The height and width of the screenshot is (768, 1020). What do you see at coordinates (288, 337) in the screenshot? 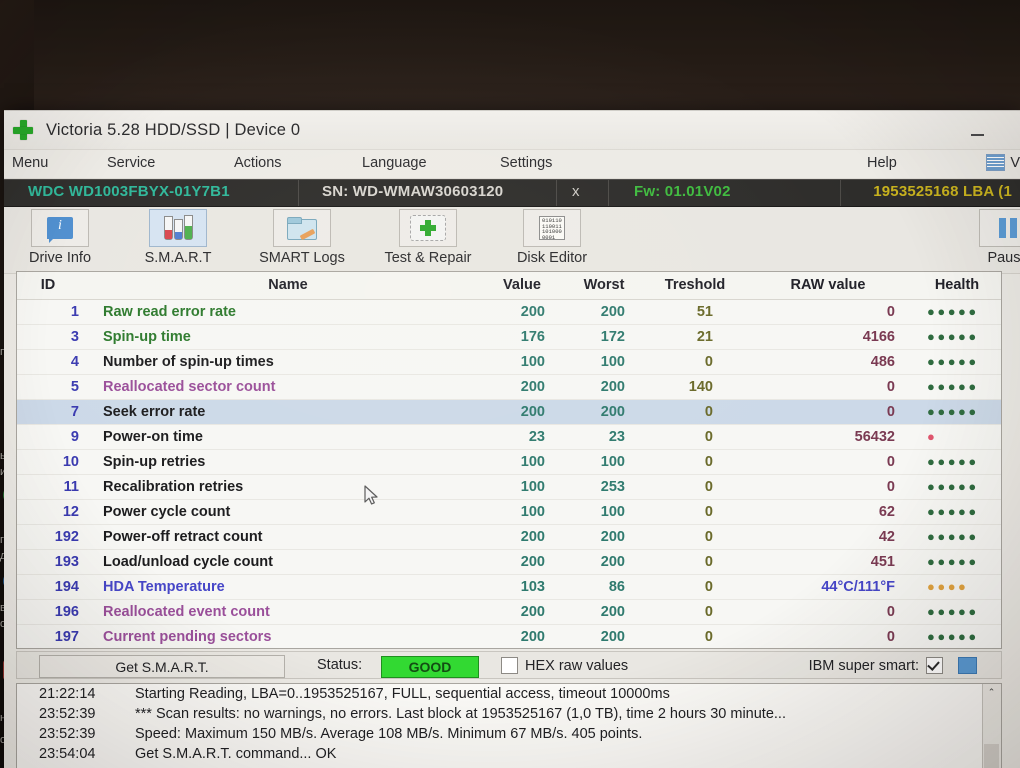
I see `cell-name: Spin-up time` at bounding box center [288, 337].